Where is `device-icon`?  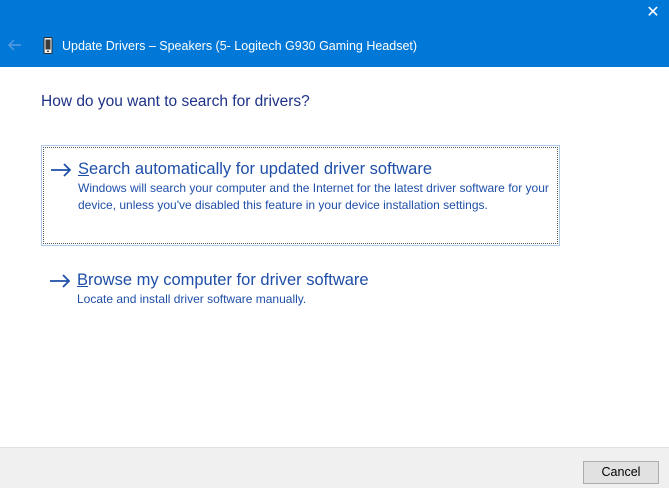 device-icon is located at coordinates (48, 45).